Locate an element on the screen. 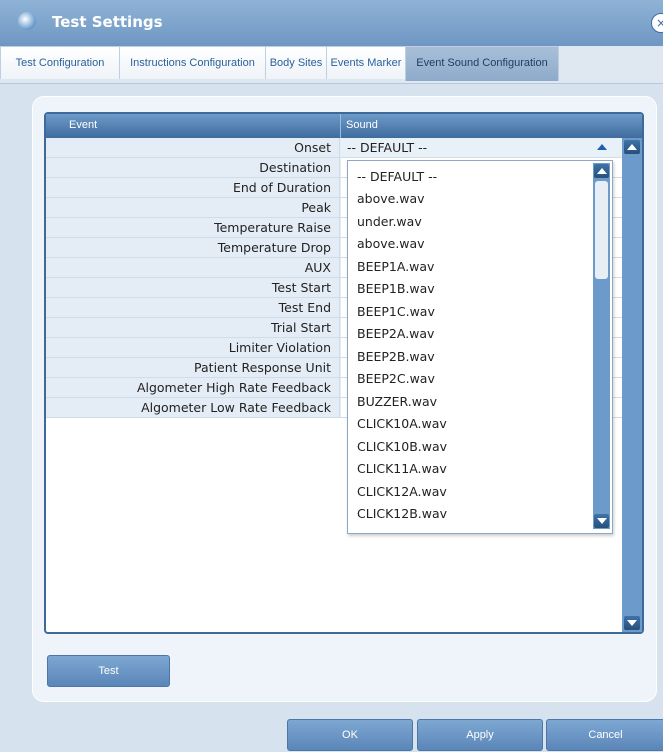 The image size is (663, 752). event-cell: AUX is located at coordinates (193, 267).